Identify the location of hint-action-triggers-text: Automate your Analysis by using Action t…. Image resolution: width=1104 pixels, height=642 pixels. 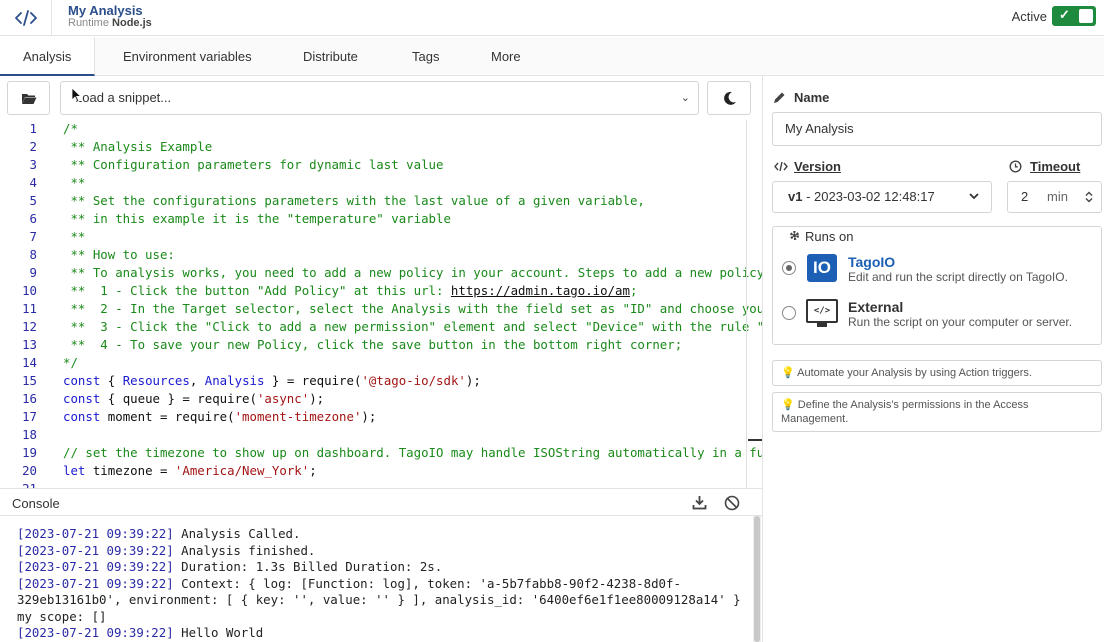
(914, 373).